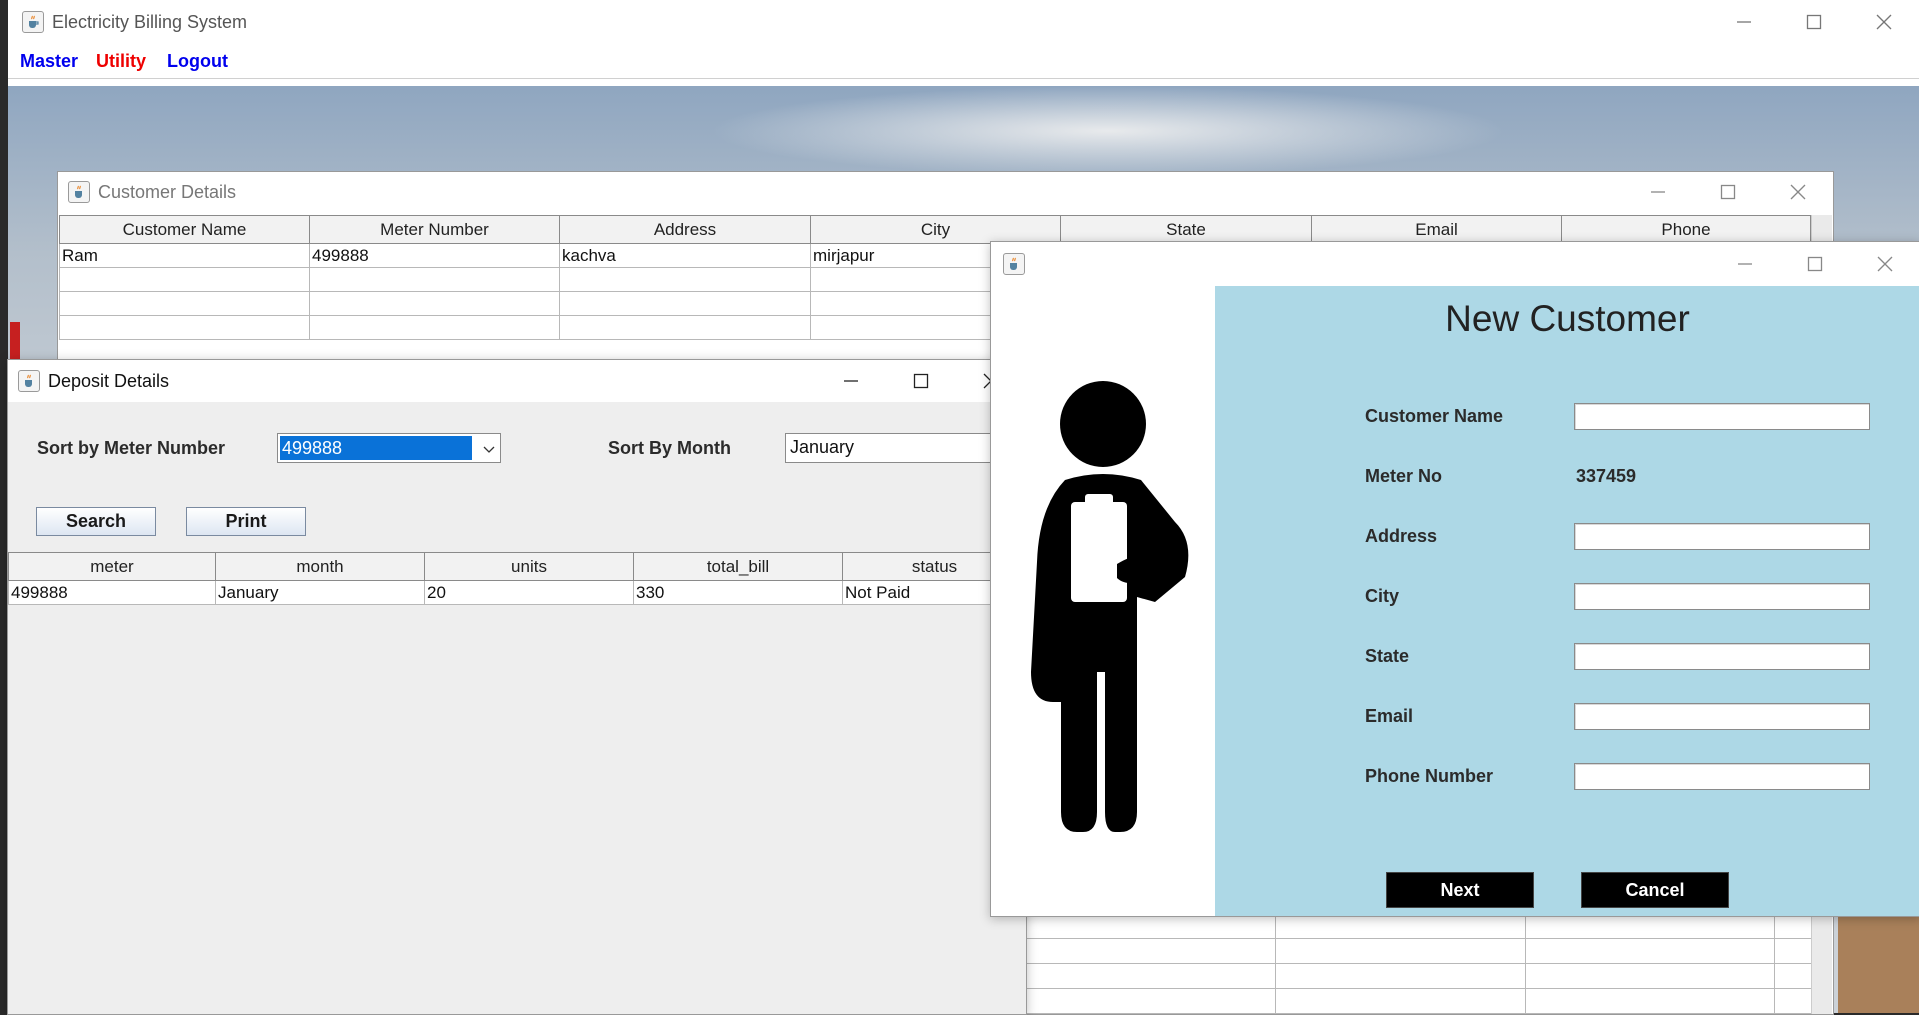 The width and height of the screenshot is (1919, 1015). What do you see at coordinates (1389, 716) in the screenshot?
I see `email-label: Email` at bounding box center [1389, 716].